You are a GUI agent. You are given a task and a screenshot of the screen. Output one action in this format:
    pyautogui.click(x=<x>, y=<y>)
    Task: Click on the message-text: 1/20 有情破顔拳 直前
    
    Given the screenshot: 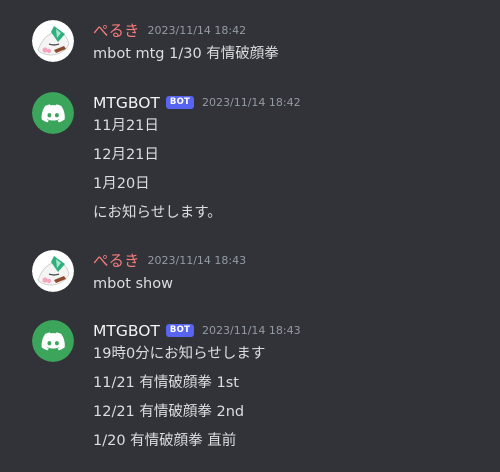 What is the action you would take?
    pyautogui.click(x=165, y=441)
    